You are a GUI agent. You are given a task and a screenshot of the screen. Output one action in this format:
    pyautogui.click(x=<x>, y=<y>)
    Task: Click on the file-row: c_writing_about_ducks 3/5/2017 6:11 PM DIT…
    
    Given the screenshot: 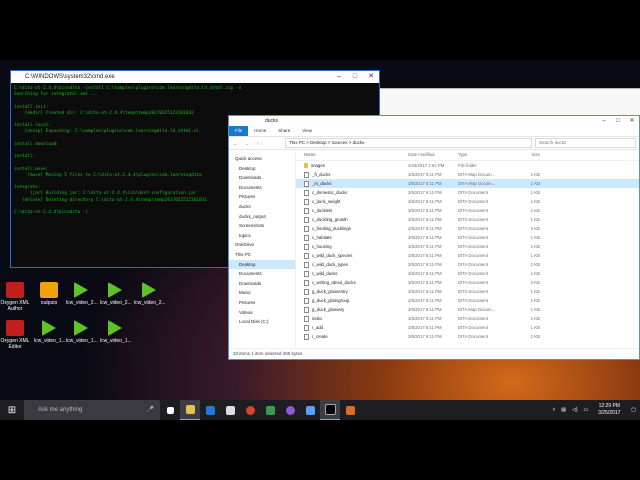 What is the action you would take?
    pyautogui.click(x=467, y=282)
    